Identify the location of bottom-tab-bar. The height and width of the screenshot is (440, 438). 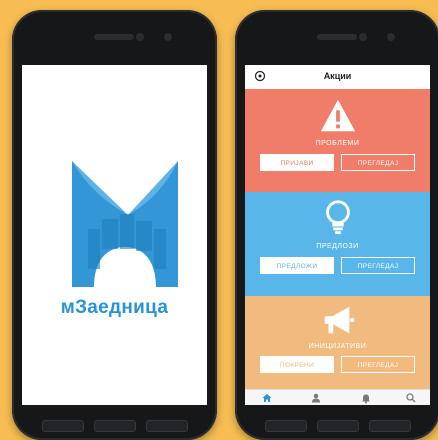
(337, 397).